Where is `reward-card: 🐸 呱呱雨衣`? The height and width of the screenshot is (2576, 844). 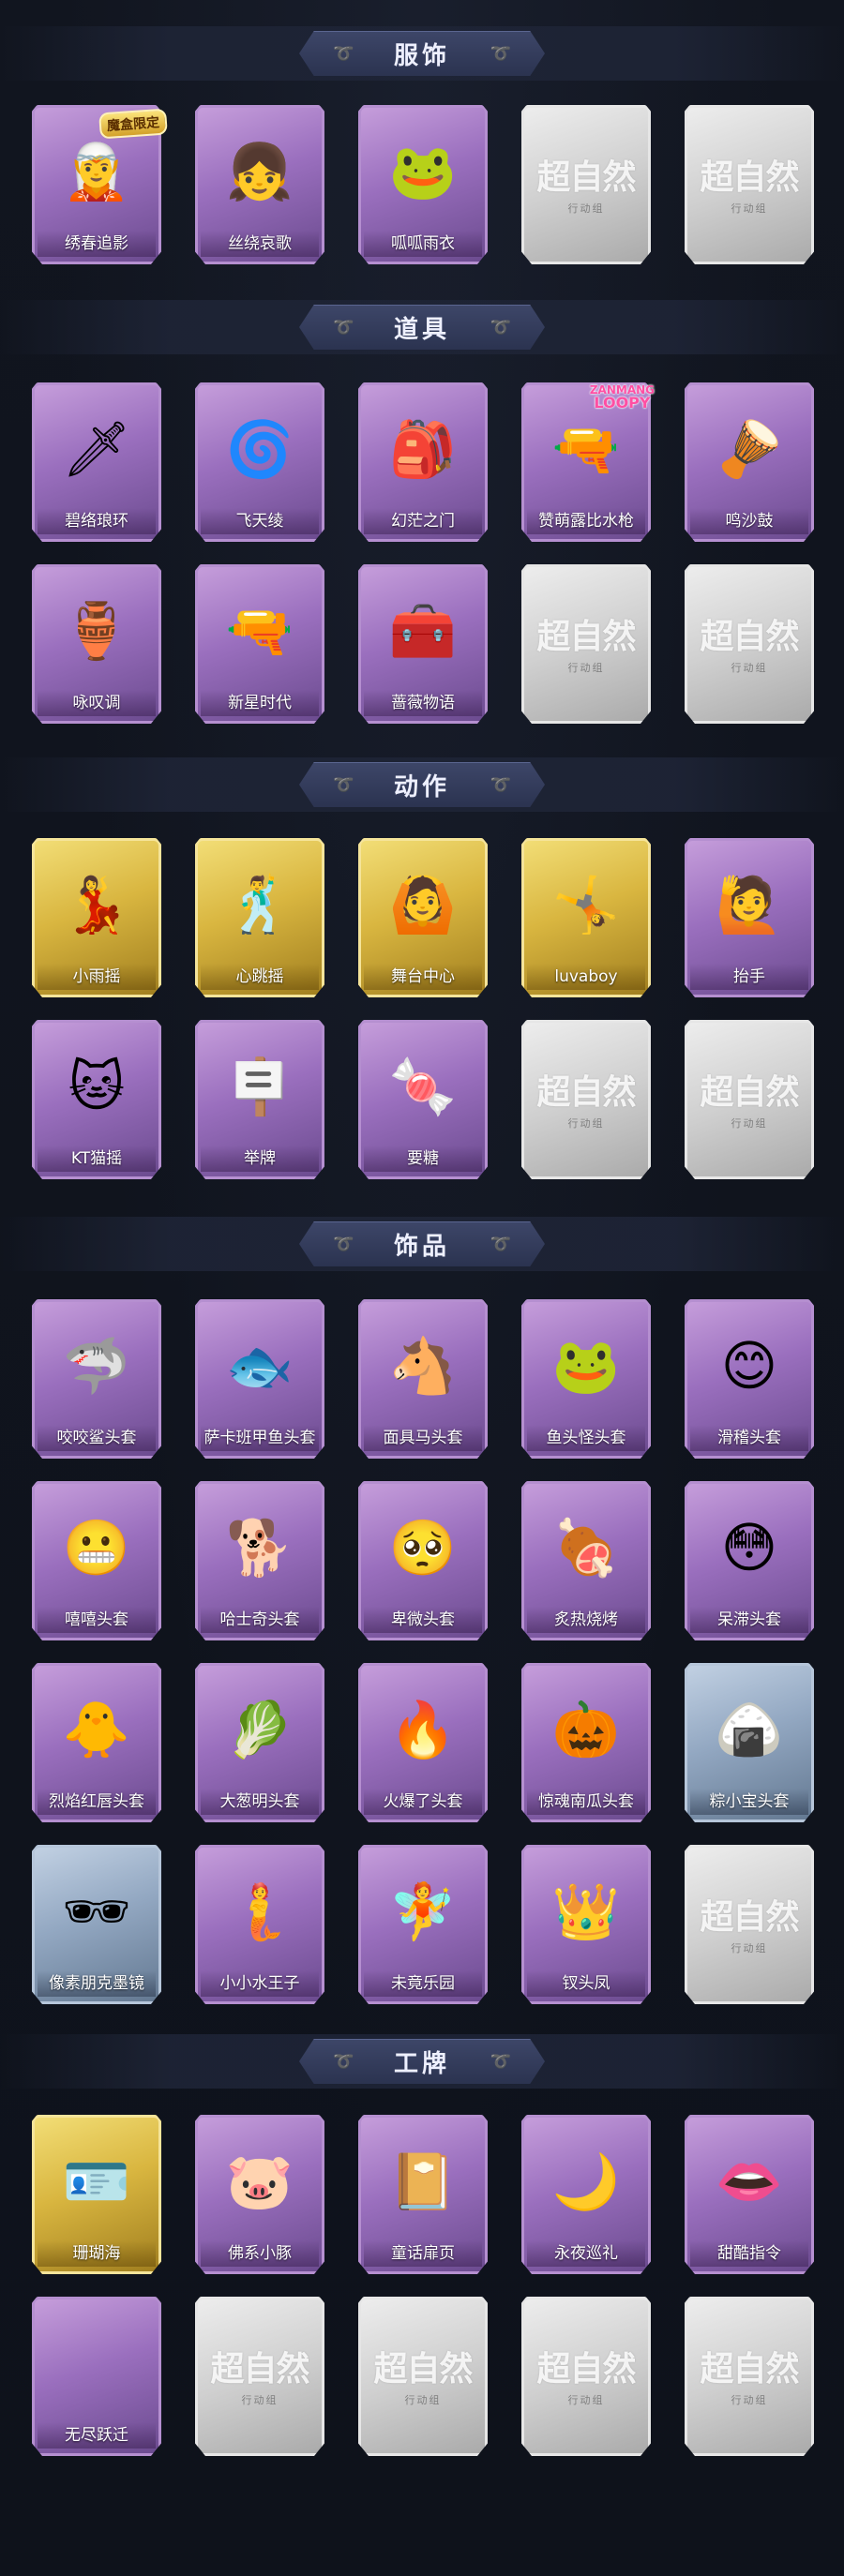
reward-card: 🐸 呱呱雨衣 is located at coordinates (423, 184).